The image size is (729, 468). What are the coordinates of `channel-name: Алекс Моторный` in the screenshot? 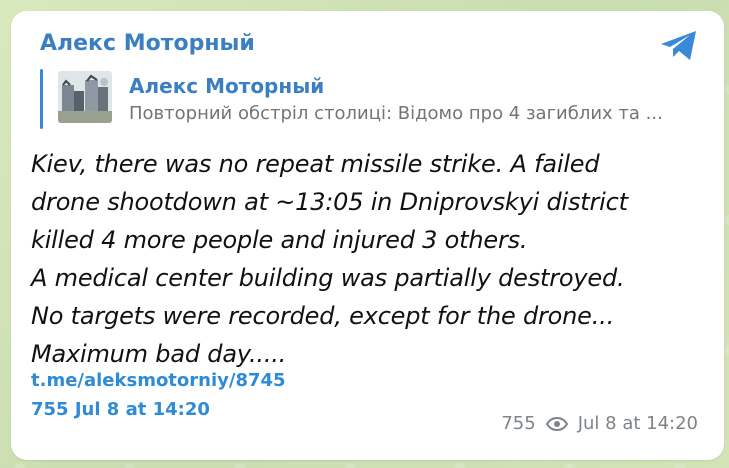 It's located at (147, 44).